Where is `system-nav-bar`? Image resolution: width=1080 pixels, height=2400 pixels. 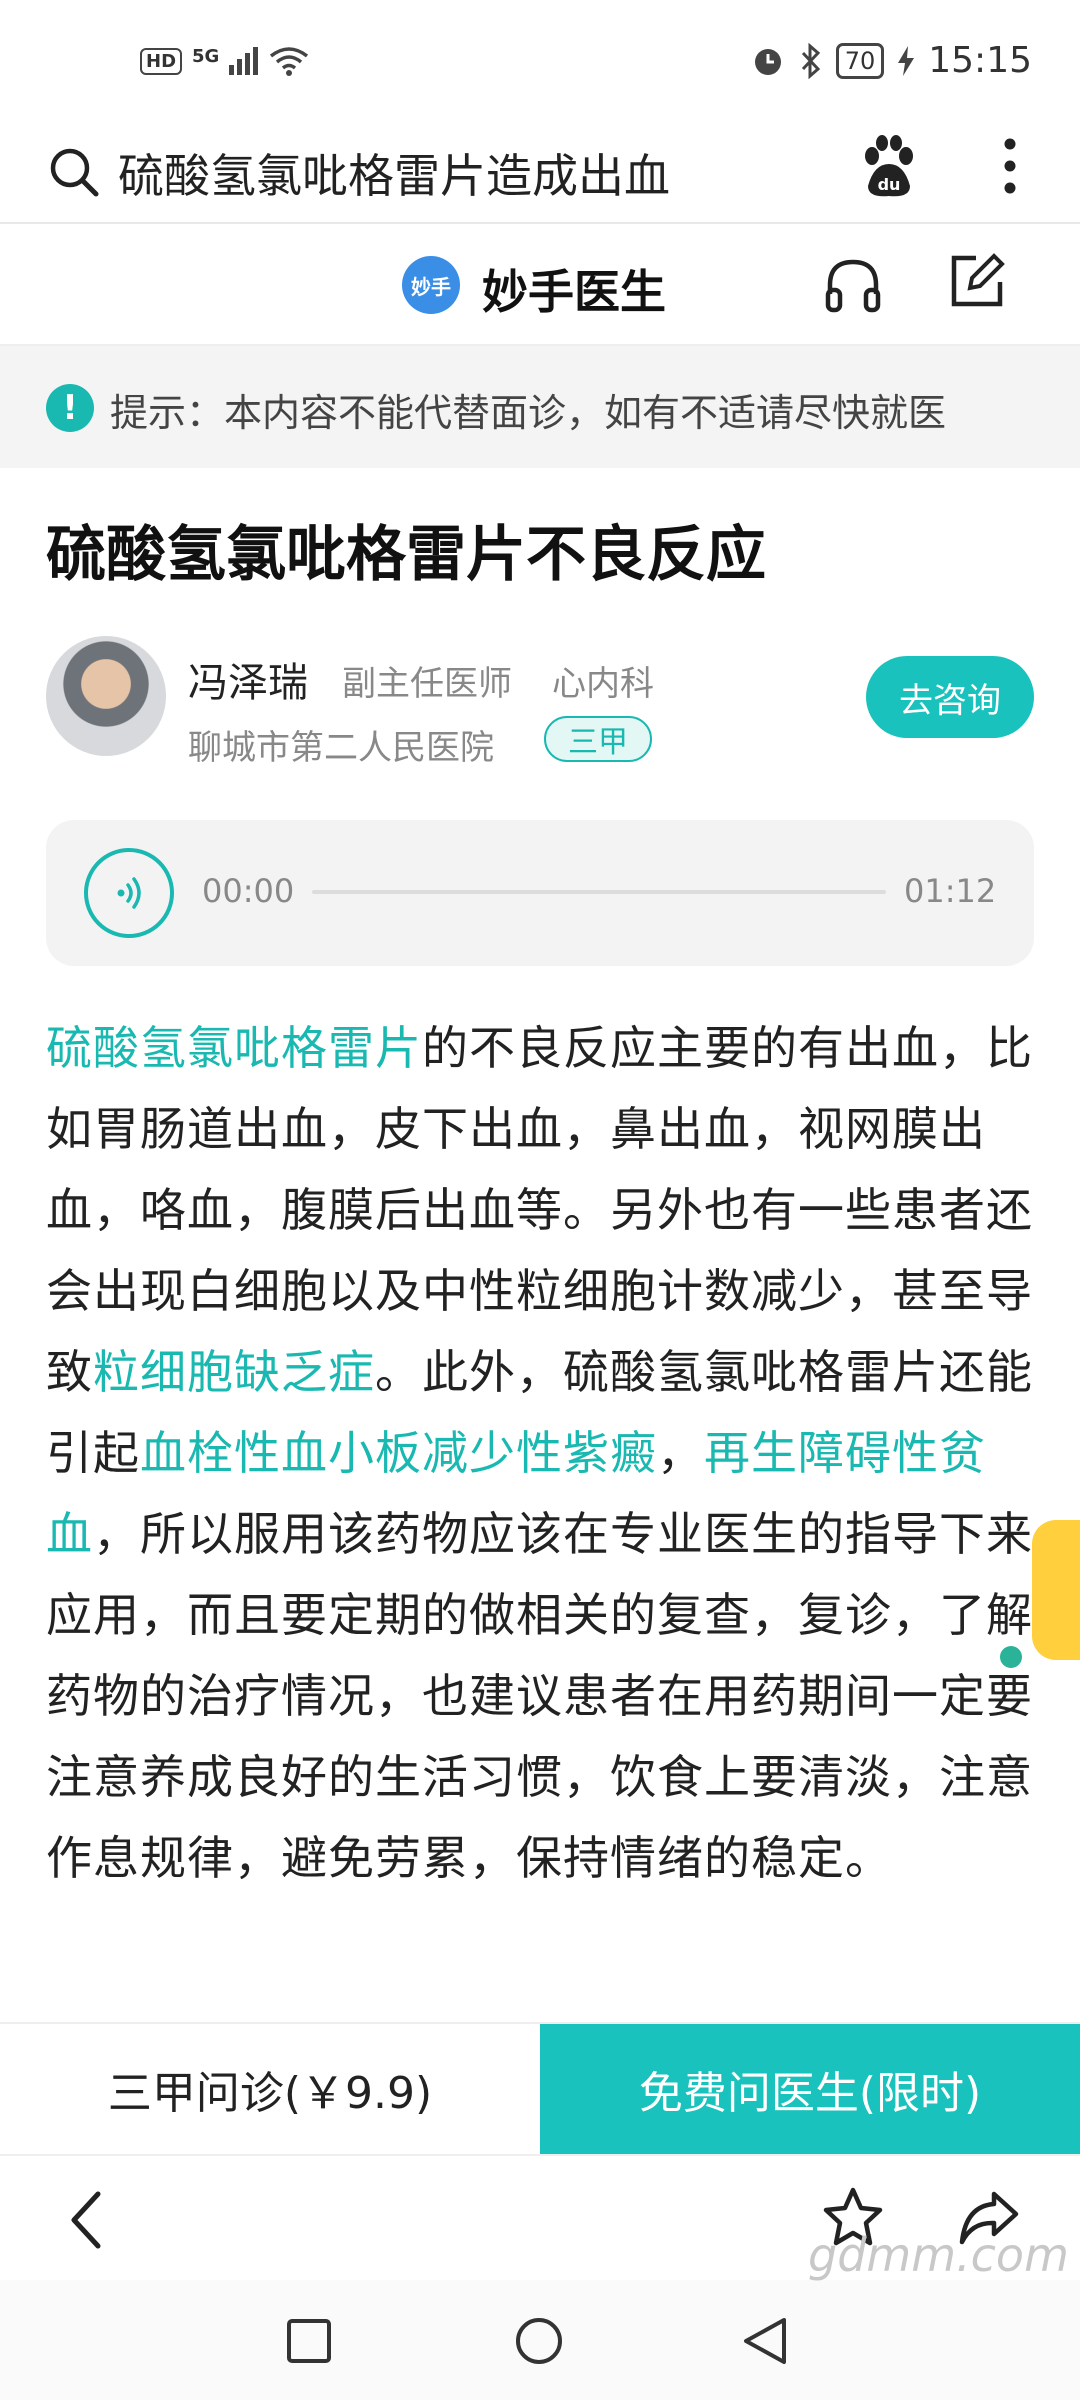
system-nav-bar is located at coordinates (540, 2340).